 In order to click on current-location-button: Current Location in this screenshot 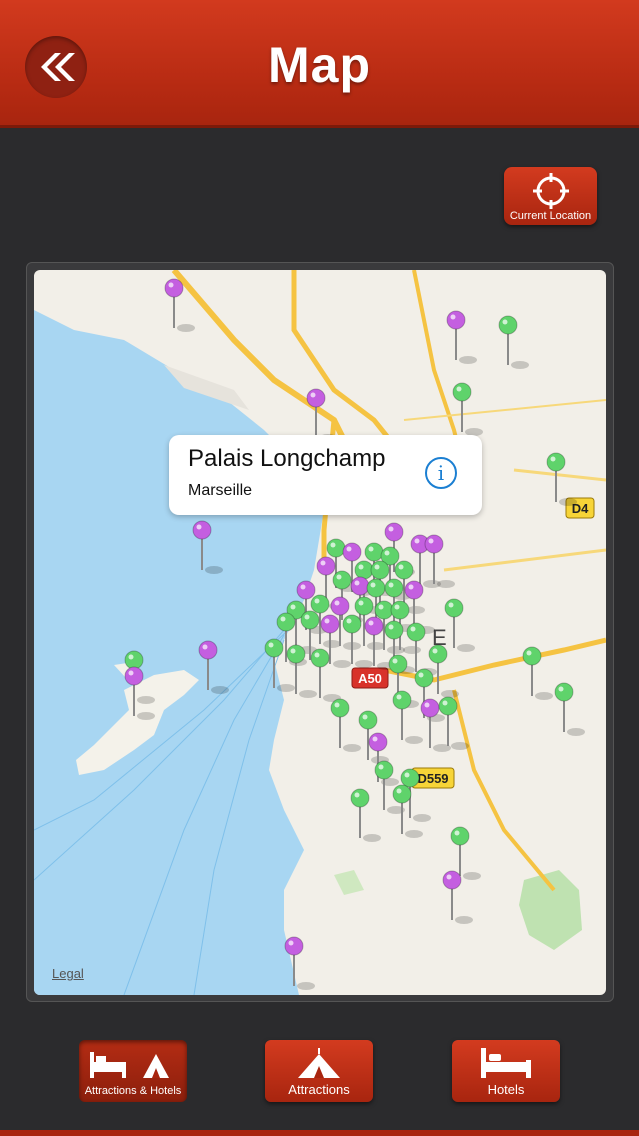, I will do `click(550, 196)`.